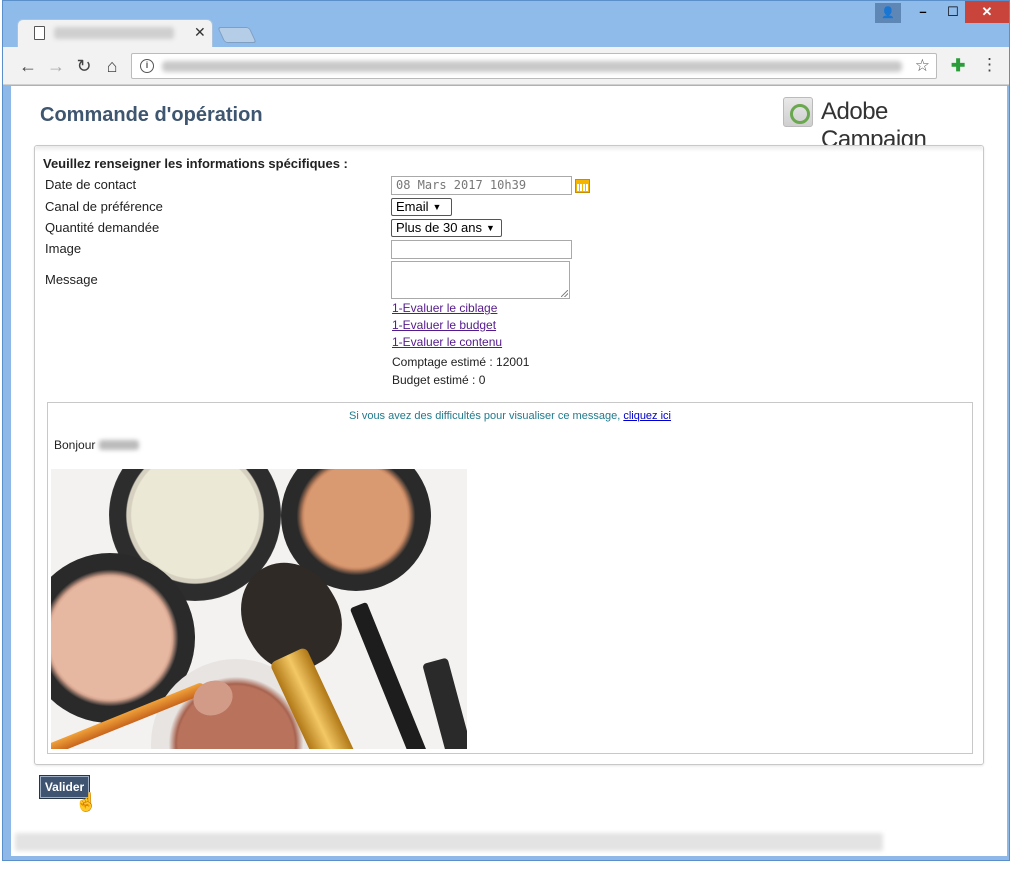 Image resolution: width=1024 pixels, height=875 pixels. Describe the element at coordinates (444, 703) in the screenshot. I see `mascara-tube` at that location.